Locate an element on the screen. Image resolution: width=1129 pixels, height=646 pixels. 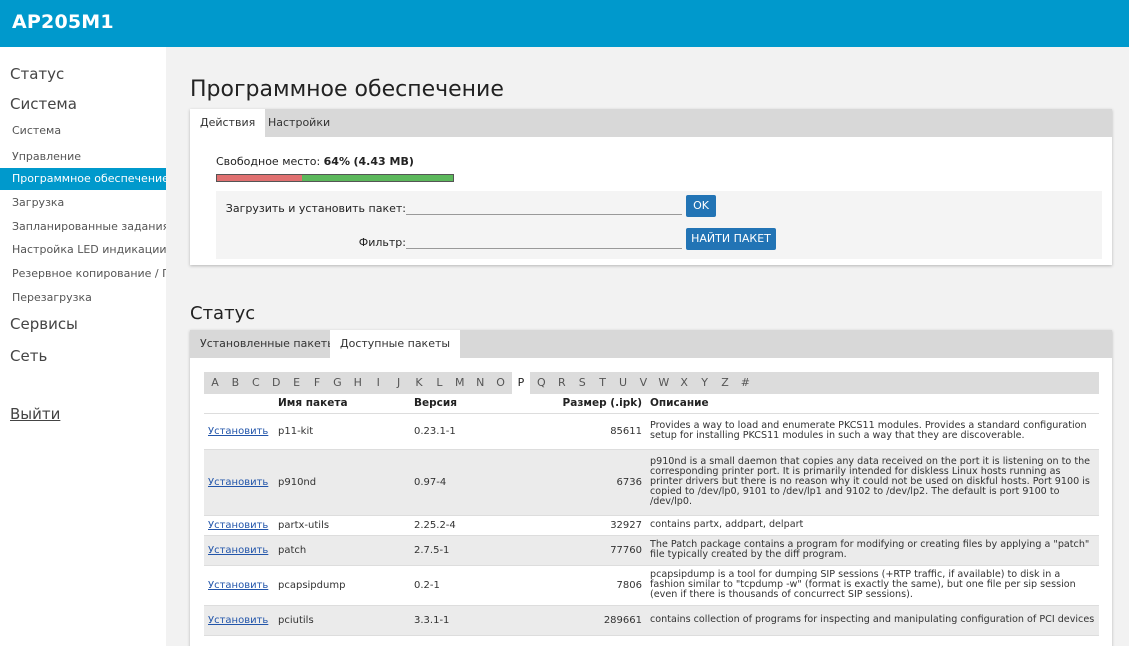
letter-filter-t: T is located at coordinates (603, 383).